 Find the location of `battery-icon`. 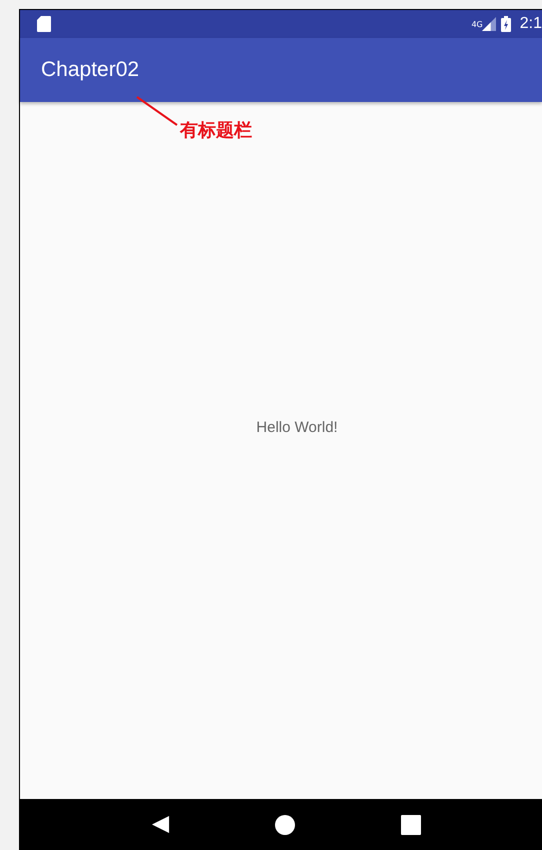

battery-icon is located at coordinates (505, 24).